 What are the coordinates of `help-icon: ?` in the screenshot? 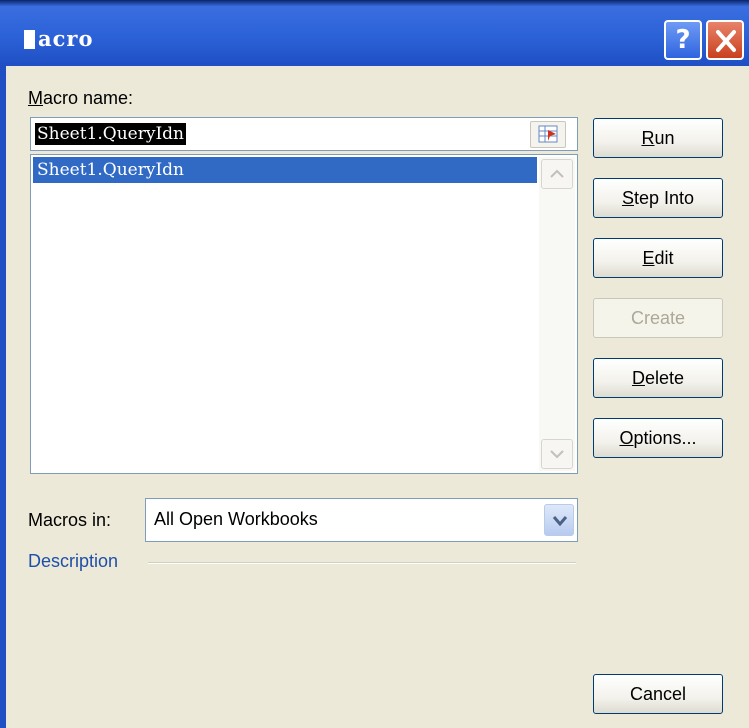 It's located at (683, 40).